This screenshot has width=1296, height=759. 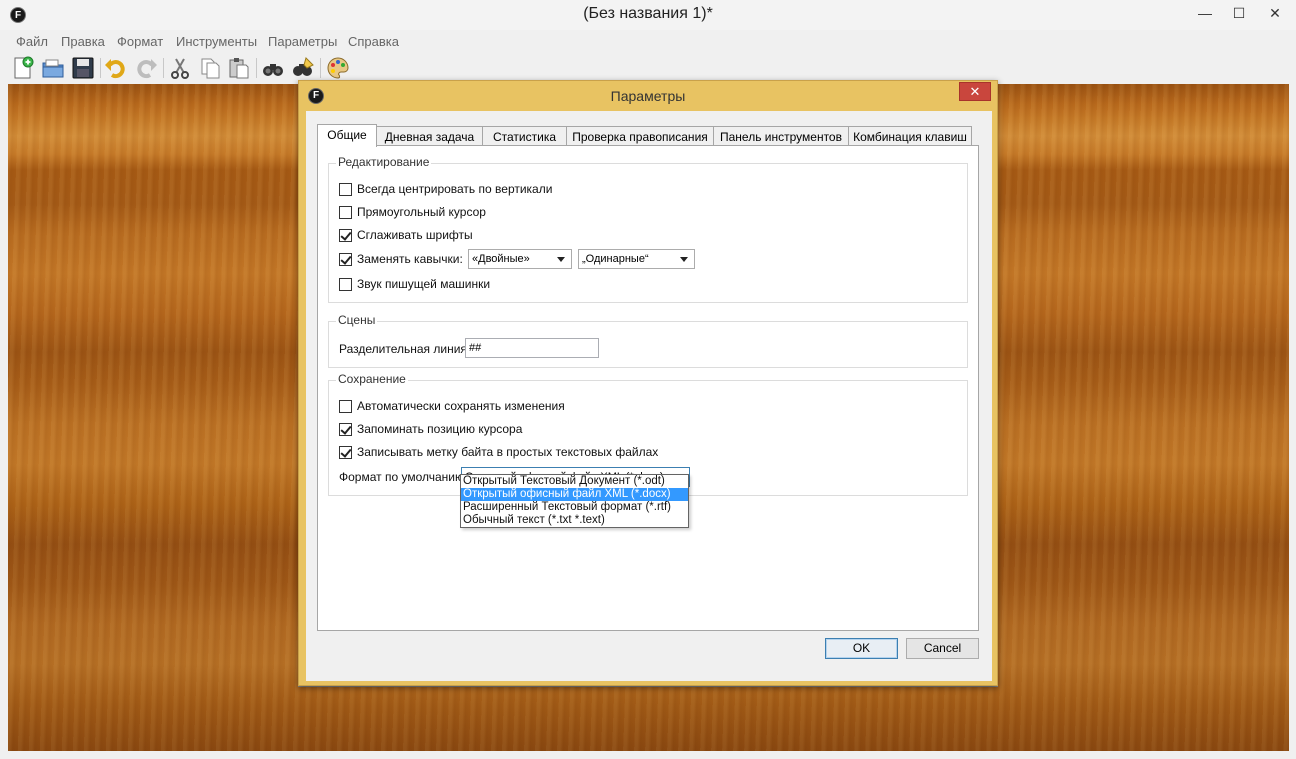 What do you see at coordinates (861, 648) in the screenshot?
I see `ok-button: OK` at bounding box center [861, 648].